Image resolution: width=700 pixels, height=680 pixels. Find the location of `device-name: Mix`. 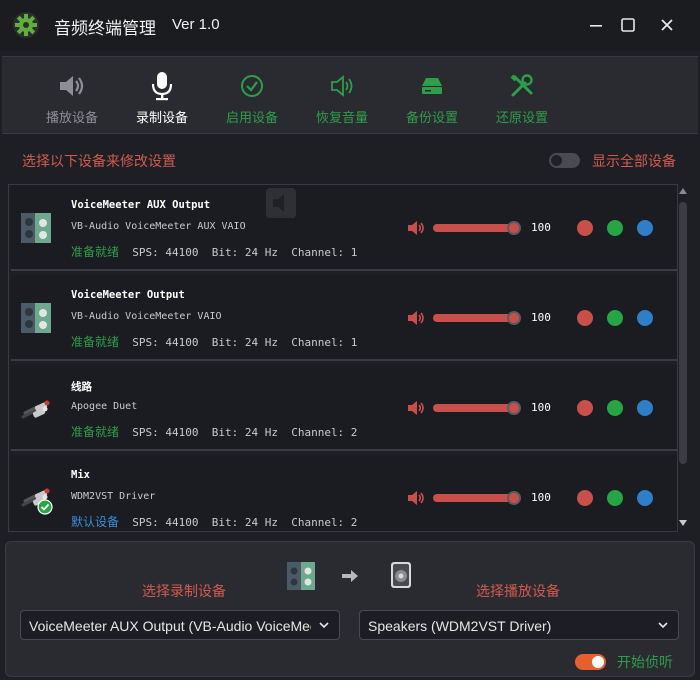

device-name: Mix is located at coordinates (80, 475).